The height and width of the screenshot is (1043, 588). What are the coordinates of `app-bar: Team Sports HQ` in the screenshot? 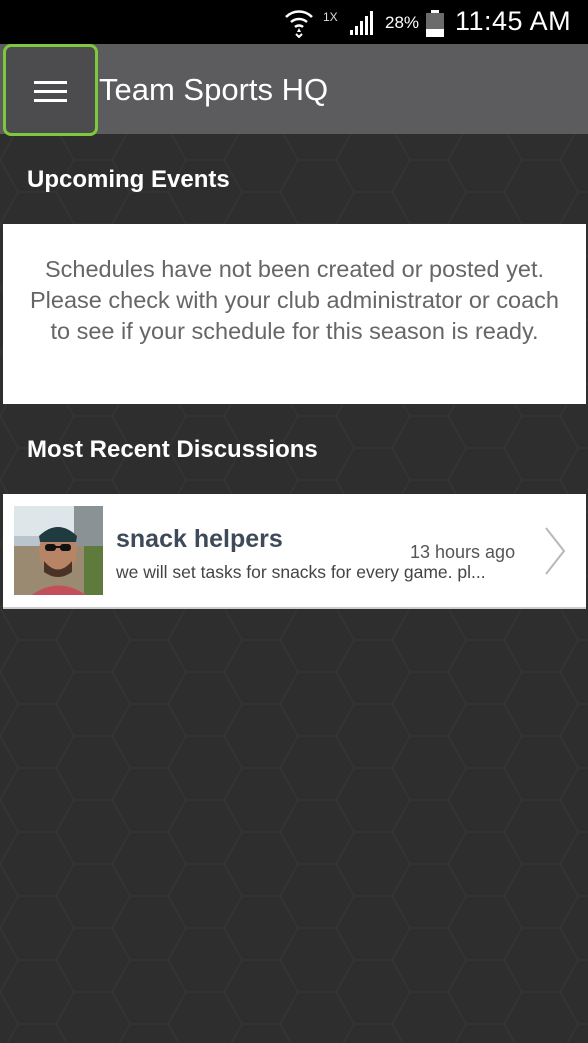 It's located at (294, 90).